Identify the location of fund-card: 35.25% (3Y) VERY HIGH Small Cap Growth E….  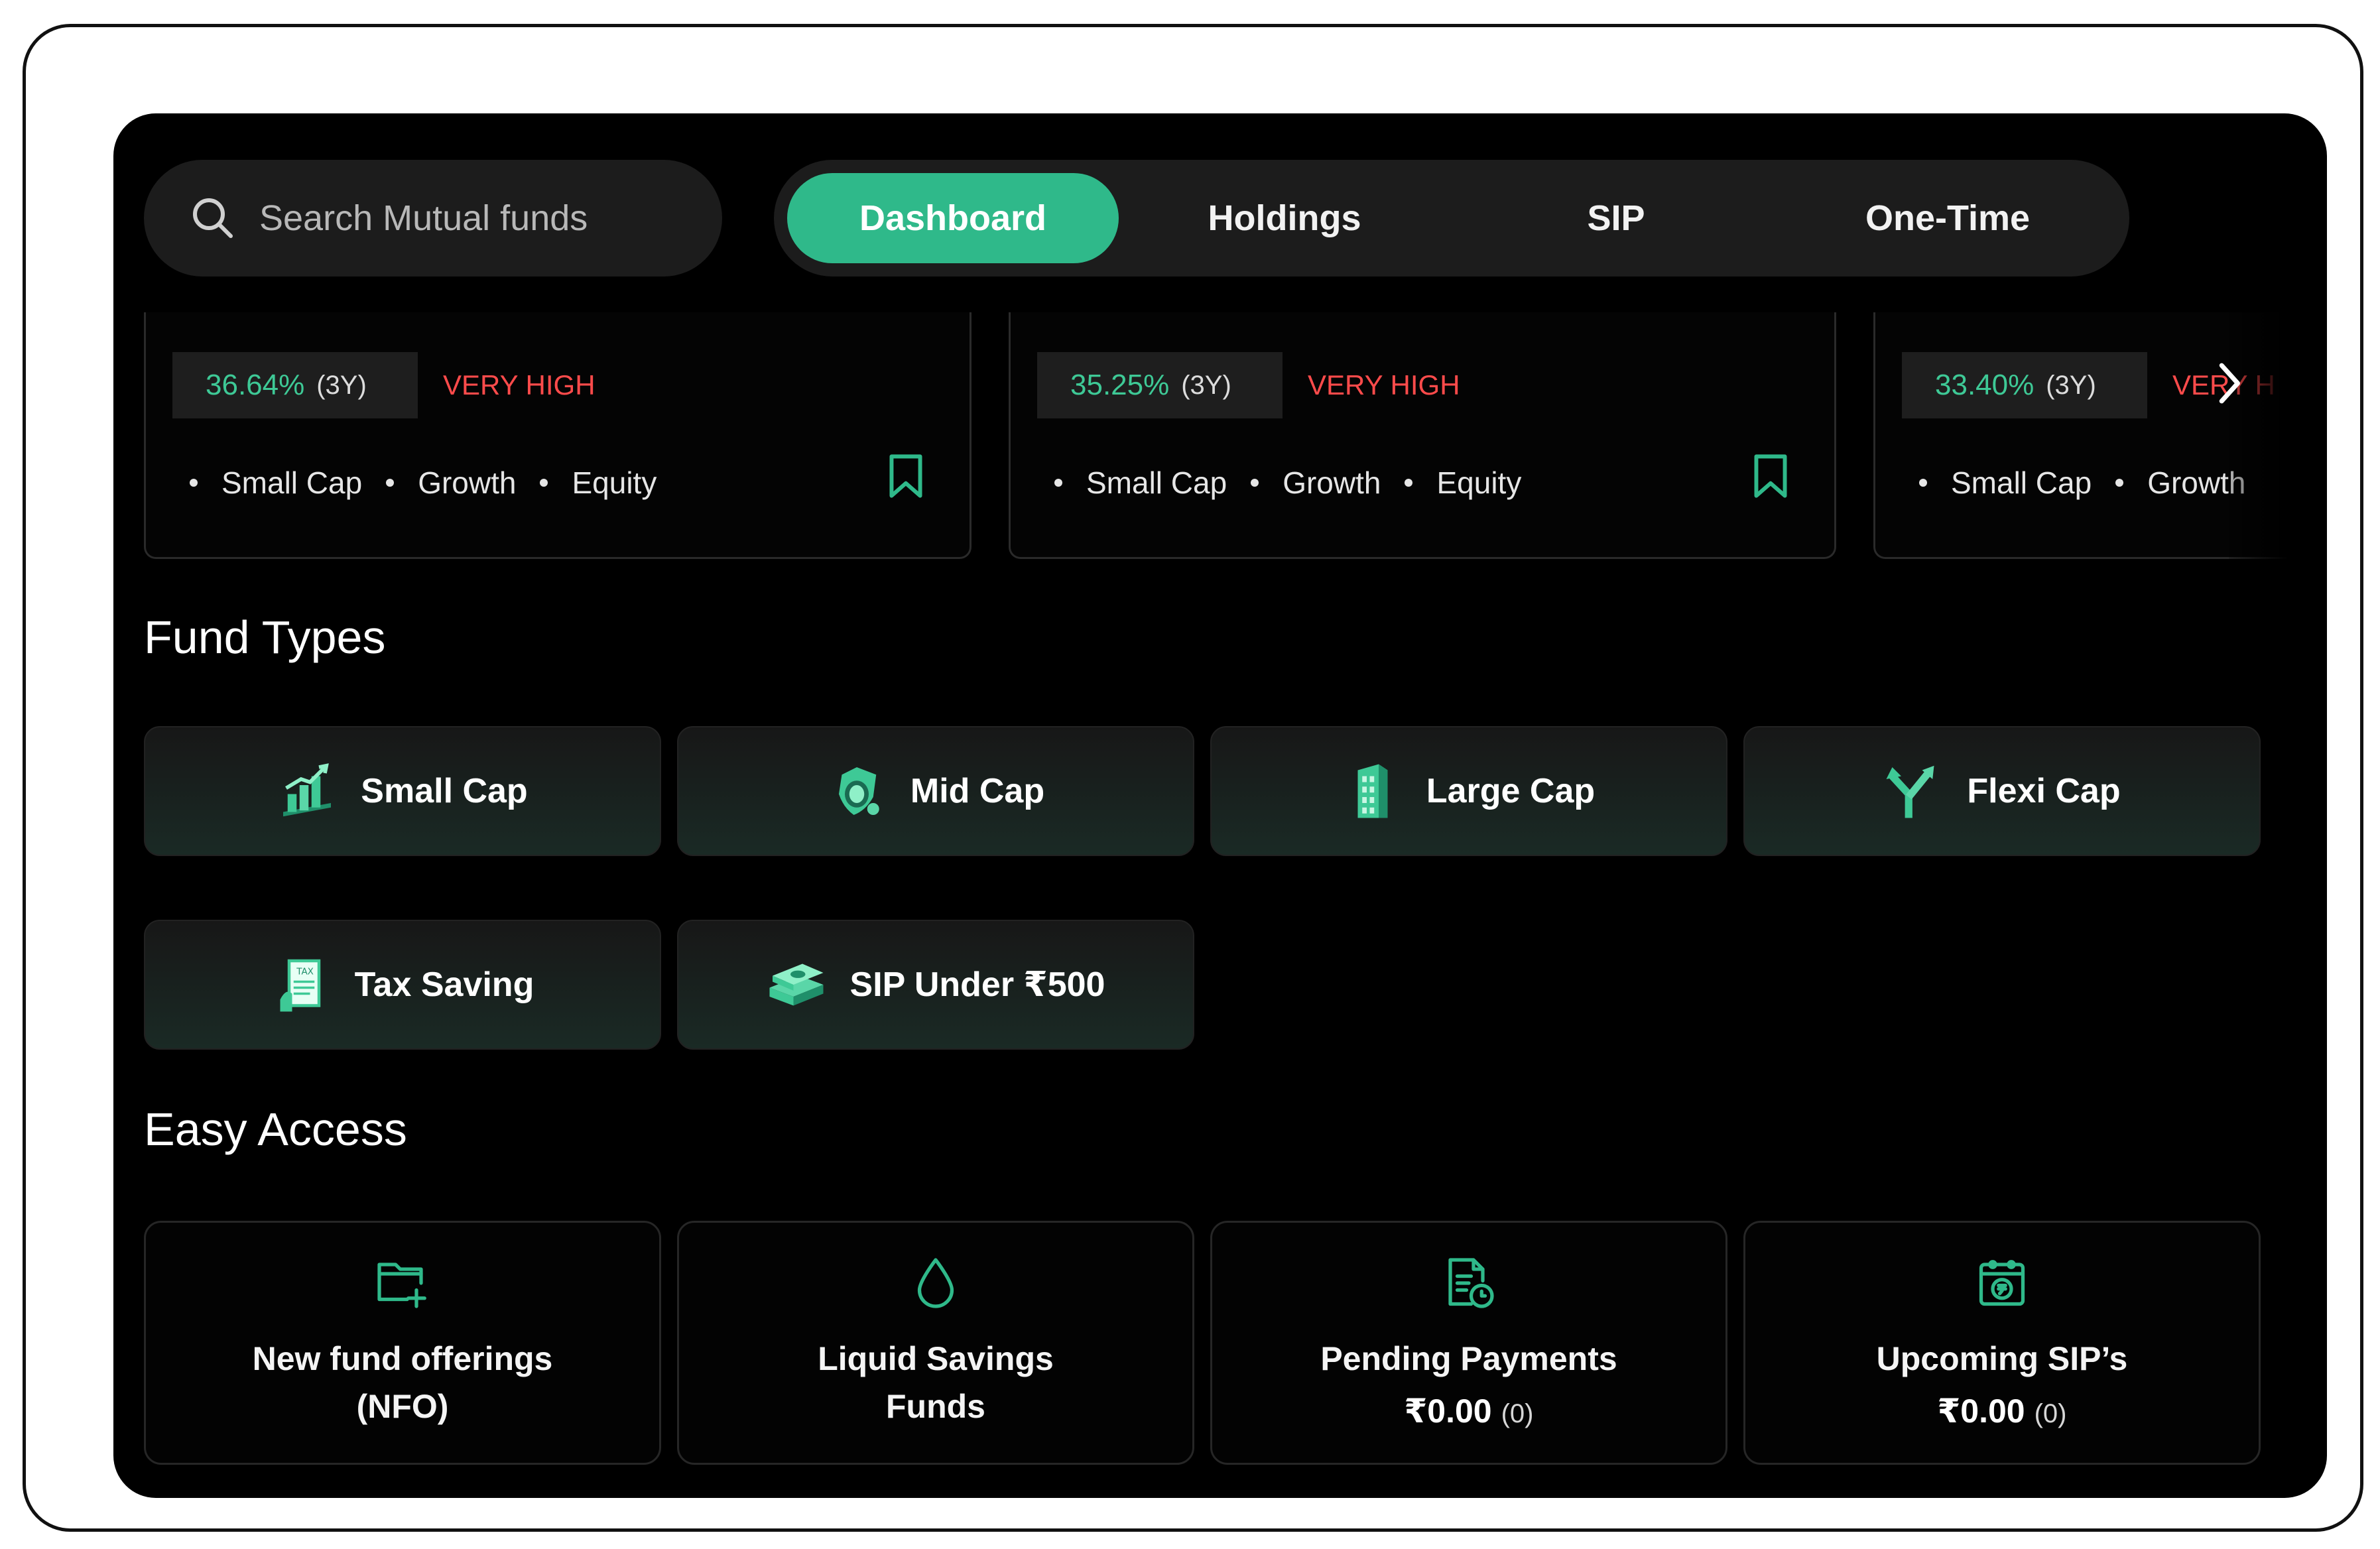
(1423, 435).